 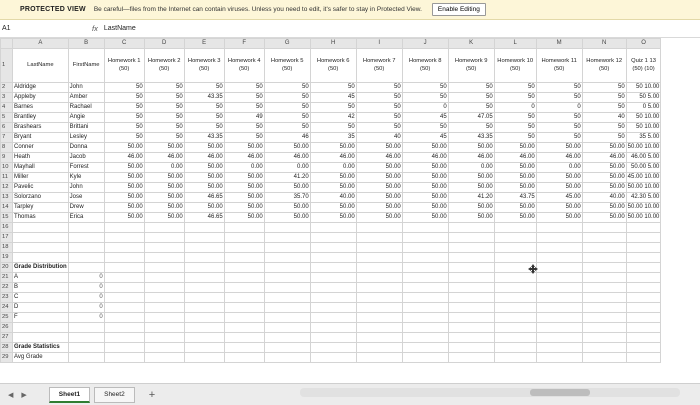 What do you see at coordinates (6, 65) in the screenshot?
I see `row-header: 1` at bounding box center [6, 65].